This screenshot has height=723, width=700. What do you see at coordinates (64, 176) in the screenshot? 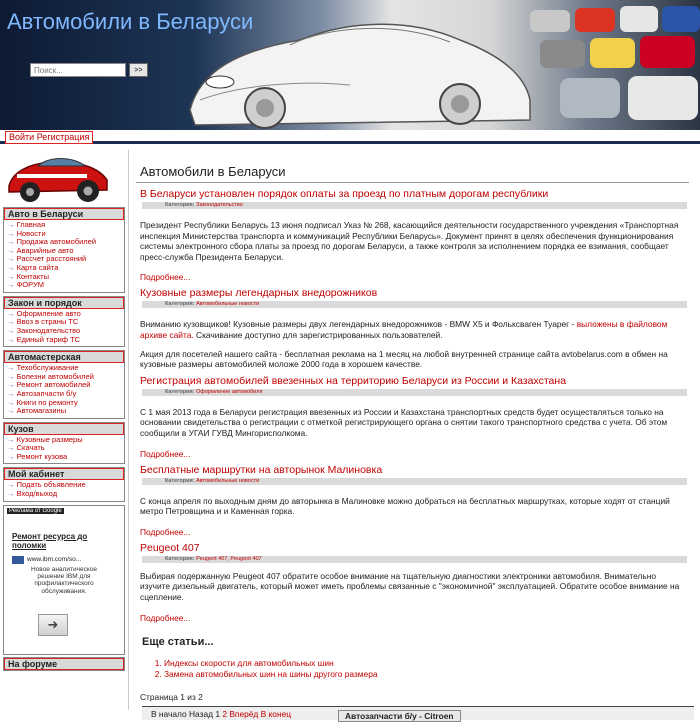
I see `sidebar-car-logo` at bounding box center [64, 176].